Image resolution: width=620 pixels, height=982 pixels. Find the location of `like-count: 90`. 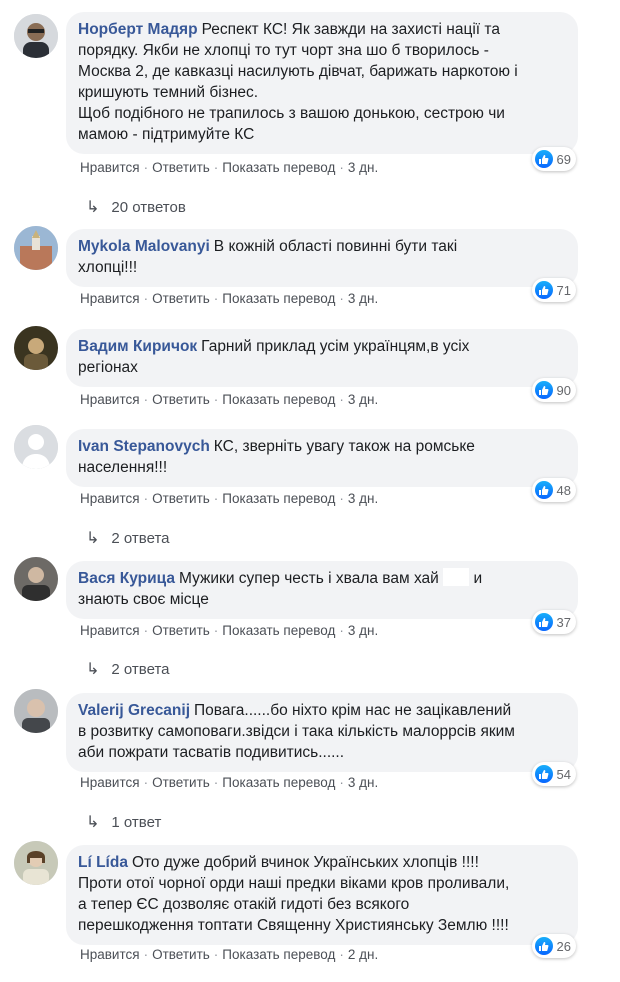

like-count: 90 is located at coordinates (563, 390).